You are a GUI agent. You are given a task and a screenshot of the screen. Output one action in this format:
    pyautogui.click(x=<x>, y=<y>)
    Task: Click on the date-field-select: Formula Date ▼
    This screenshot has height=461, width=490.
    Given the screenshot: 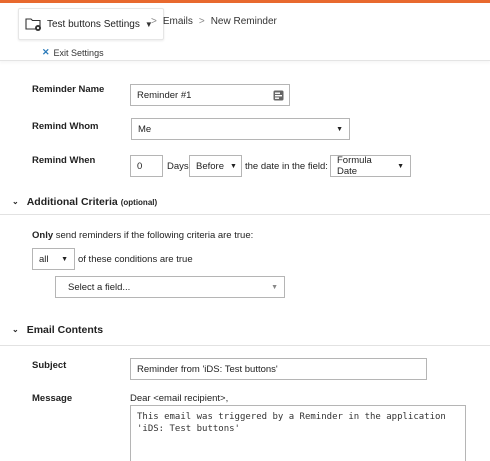 What is the action you would take?
    pyautogui.click(x=370, y=166)
    